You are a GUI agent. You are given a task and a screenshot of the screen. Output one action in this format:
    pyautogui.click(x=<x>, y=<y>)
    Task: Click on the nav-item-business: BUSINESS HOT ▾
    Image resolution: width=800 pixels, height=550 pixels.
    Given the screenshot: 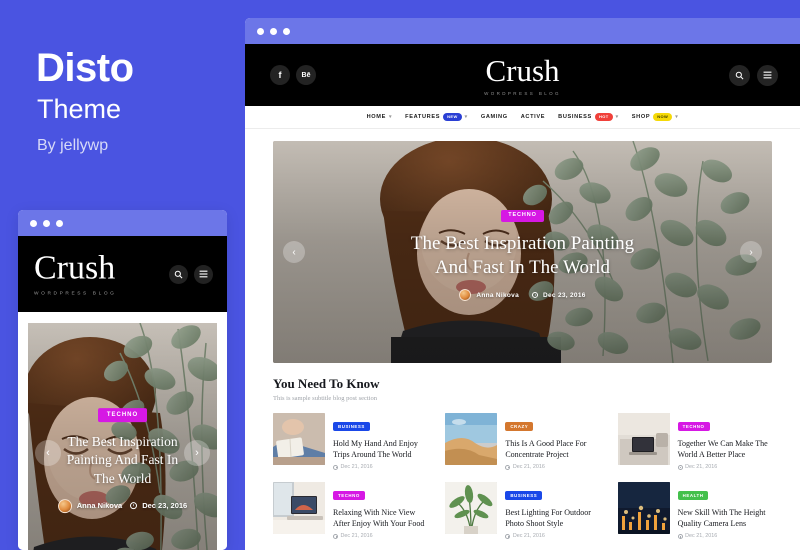 What is the action you would take?
    pyautogui.click(x=588, y=117)
    